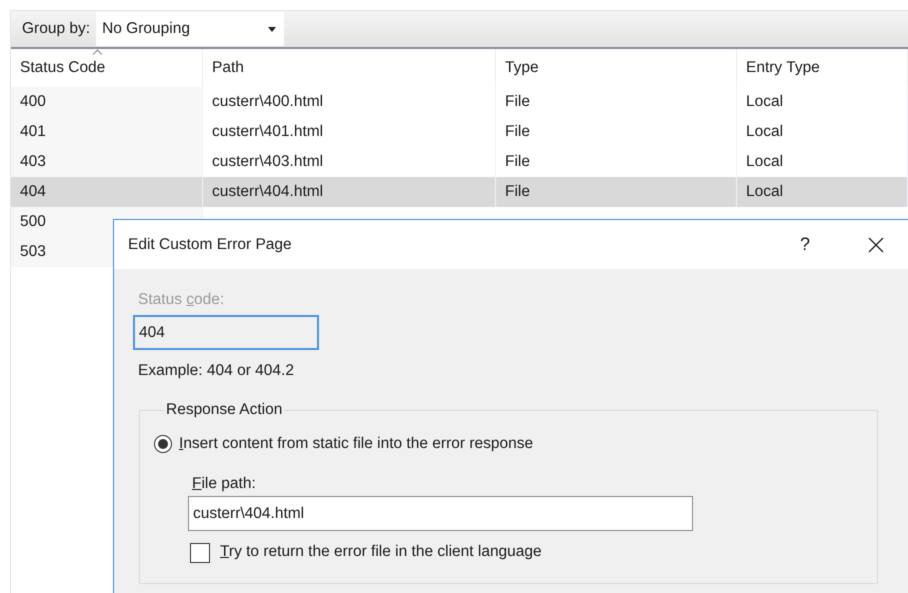  What do you see at coordinates (272, 29) in the screenshot?
I see `caret-icon` at bounding box center [272, 29].